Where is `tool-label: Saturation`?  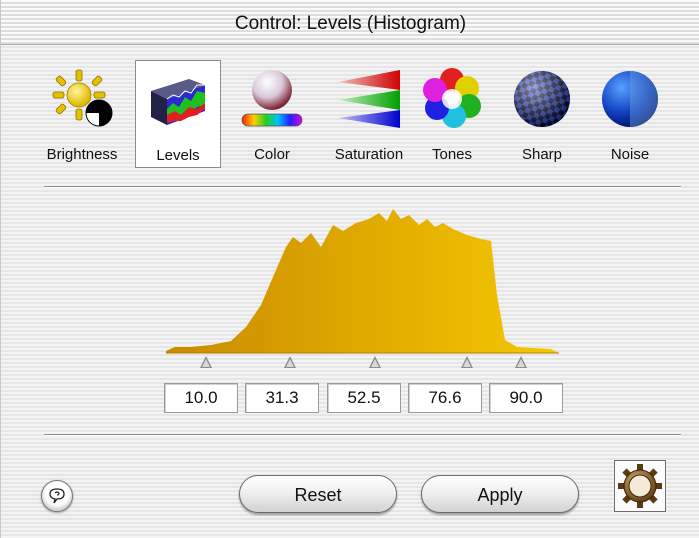 tool-label: Saturation is located at coordinates (369, 154).